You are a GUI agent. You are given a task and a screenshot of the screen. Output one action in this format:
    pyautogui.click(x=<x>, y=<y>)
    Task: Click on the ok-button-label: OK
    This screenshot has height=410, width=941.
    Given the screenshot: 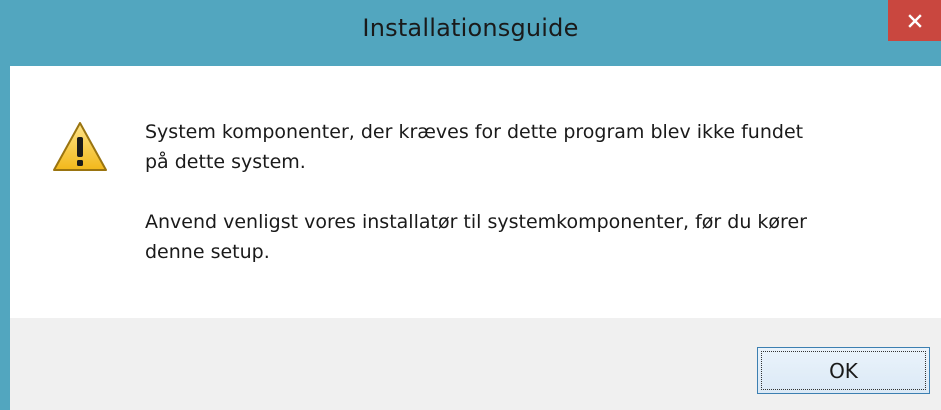 What is the action you would take?
    pyautogui.click(x=843, y=370)
    